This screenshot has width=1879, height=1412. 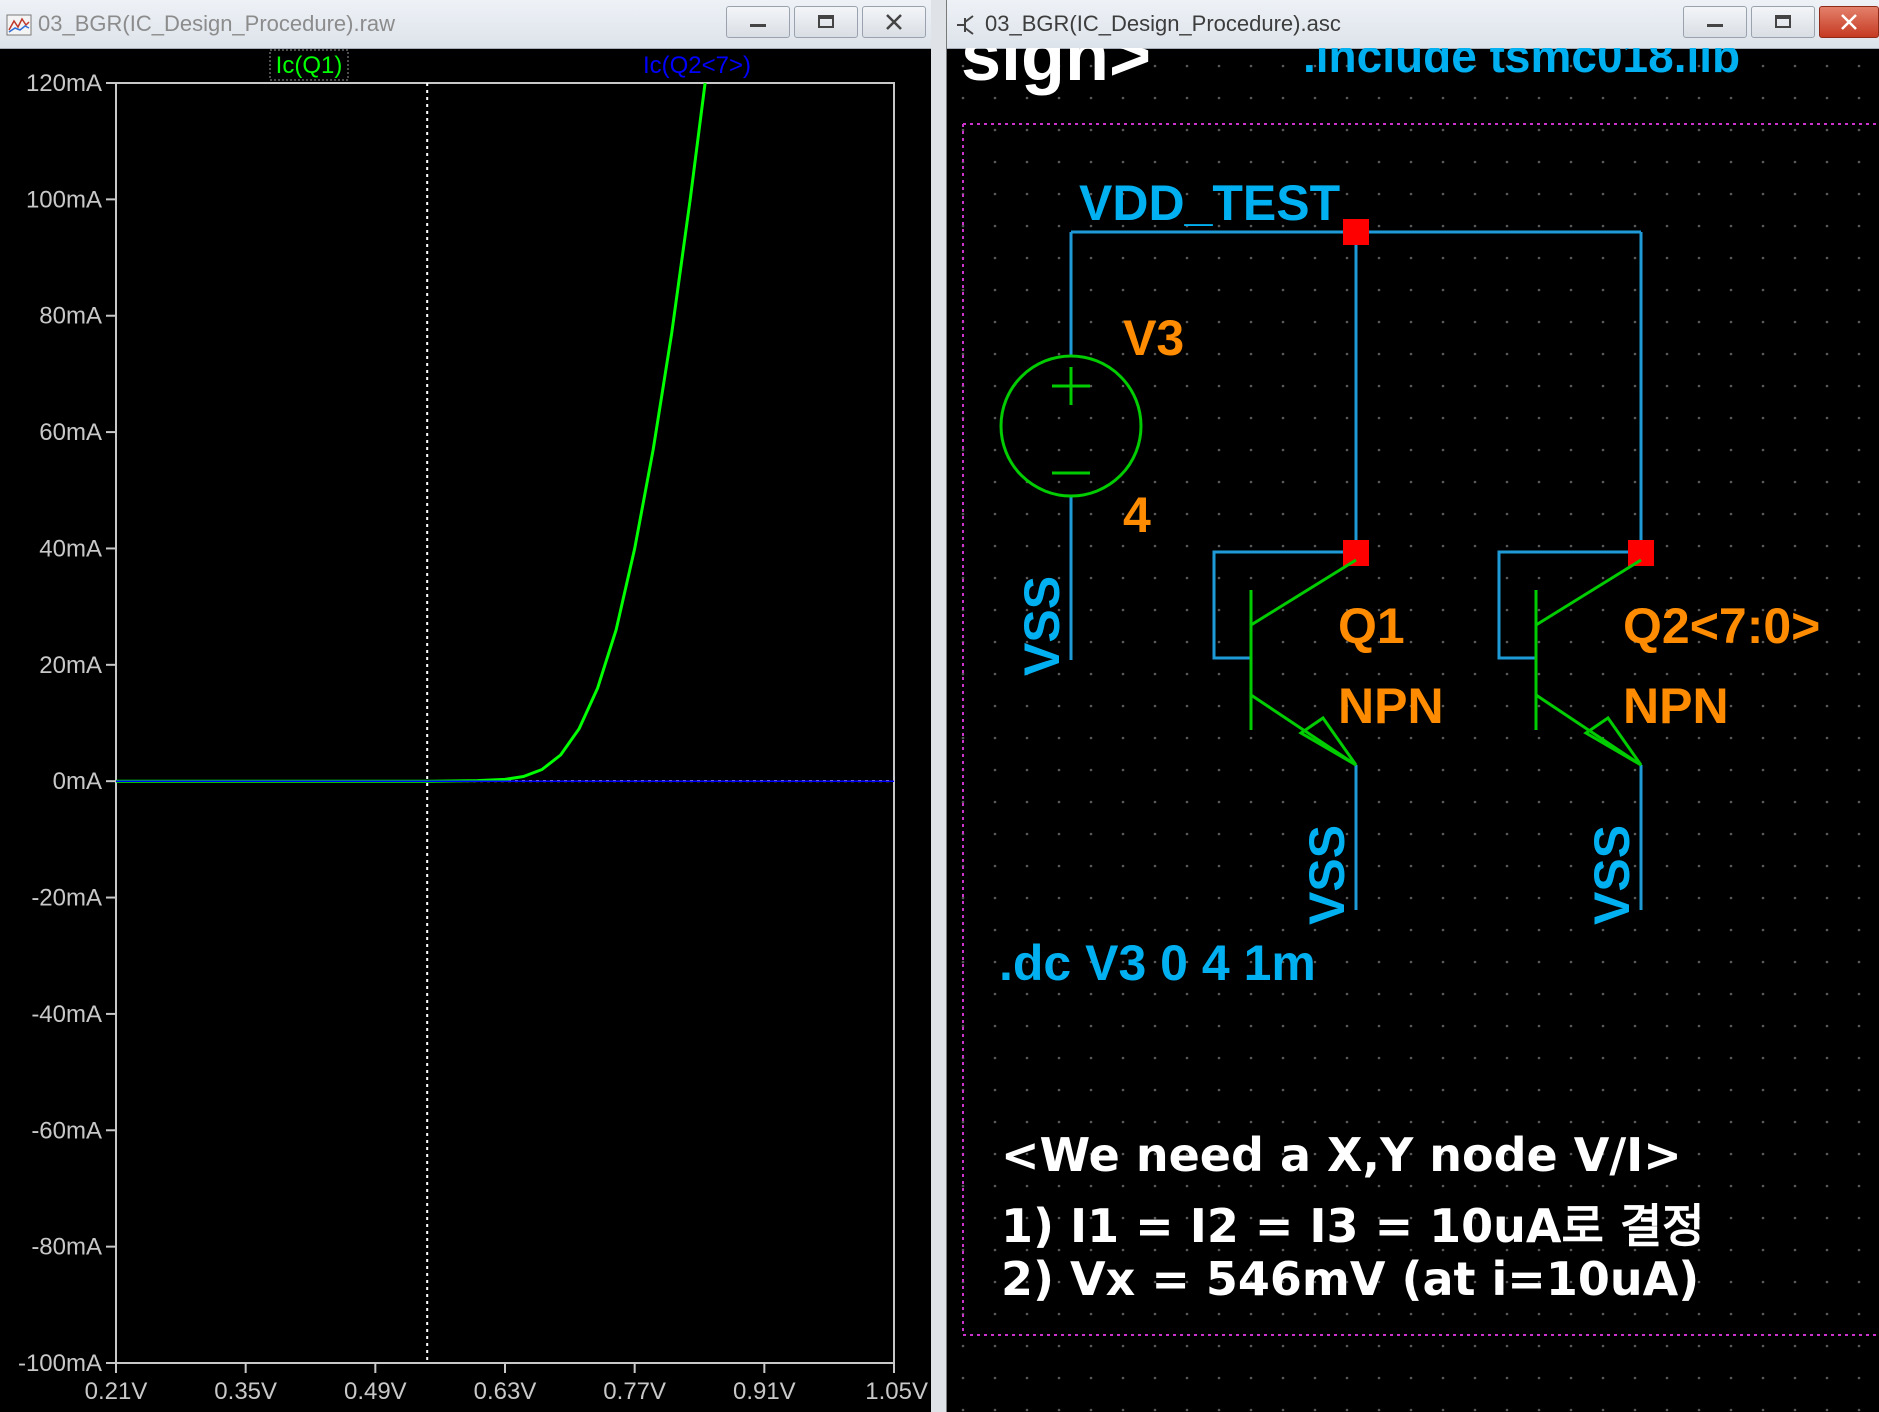 I want to click on y-tick-label: 0mA, so click(x=77, y=781).